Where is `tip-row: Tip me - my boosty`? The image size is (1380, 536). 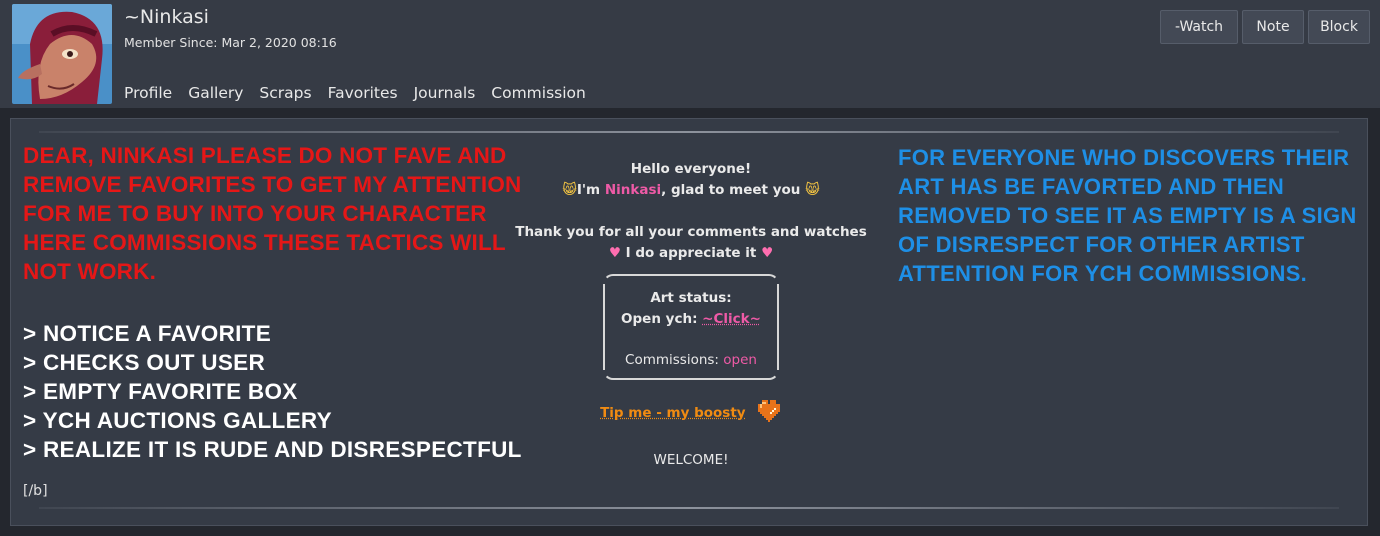
tip-row: Tip me - my boosty is located at coordinates (691, 413).